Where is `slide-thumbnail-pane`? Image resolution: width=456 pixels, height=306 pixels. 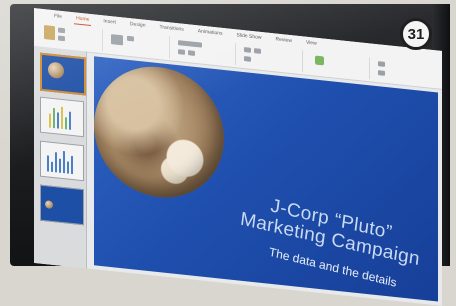
slide-thumbnail-pane is located at coordinates (60, 157).